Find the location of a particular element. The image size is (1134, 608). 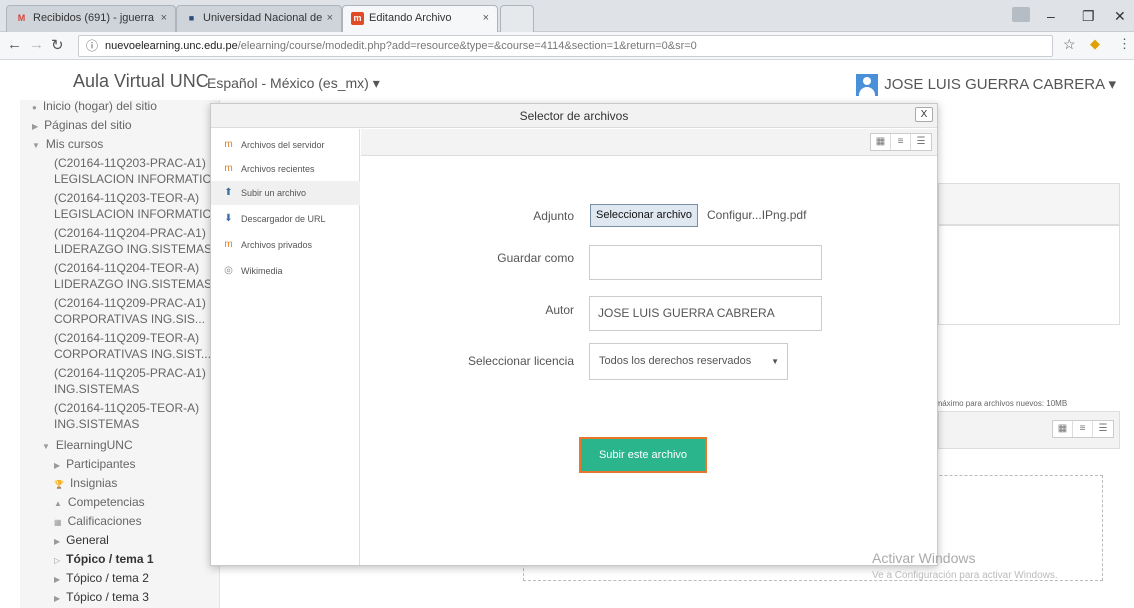

download-icon: ⬇ is located at coordinates (228, 218).